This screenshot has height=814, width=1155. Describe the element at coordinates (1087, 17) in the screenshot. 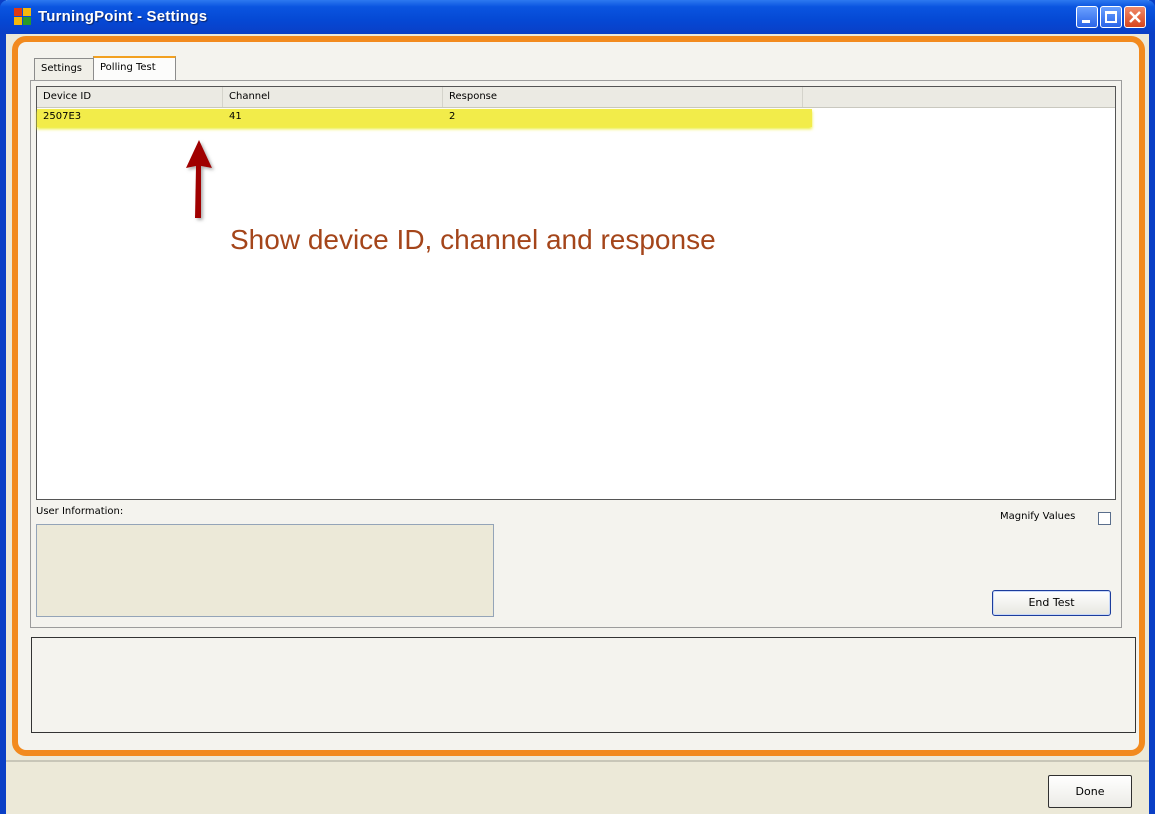

I see `minimize-button` at that location.